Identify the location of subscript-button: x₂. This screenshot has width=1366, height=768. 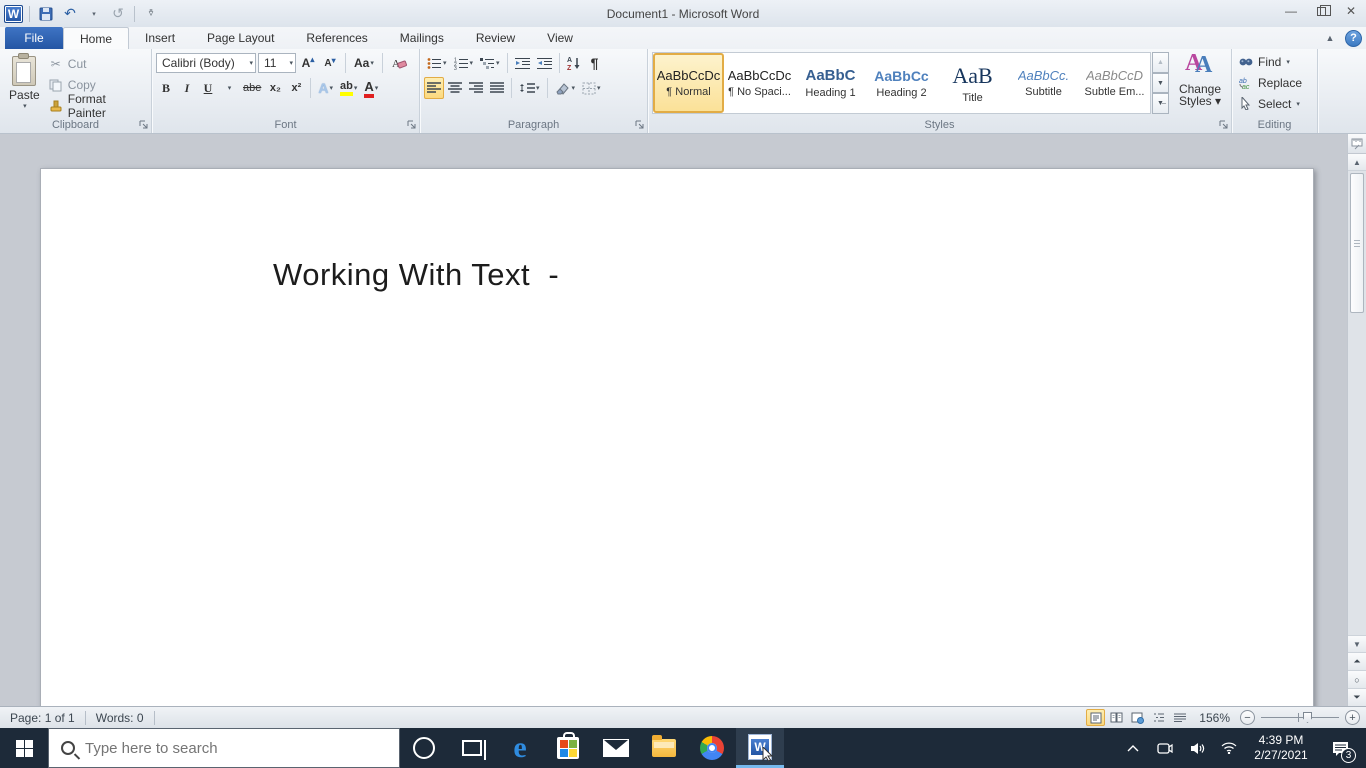
(275, 88).